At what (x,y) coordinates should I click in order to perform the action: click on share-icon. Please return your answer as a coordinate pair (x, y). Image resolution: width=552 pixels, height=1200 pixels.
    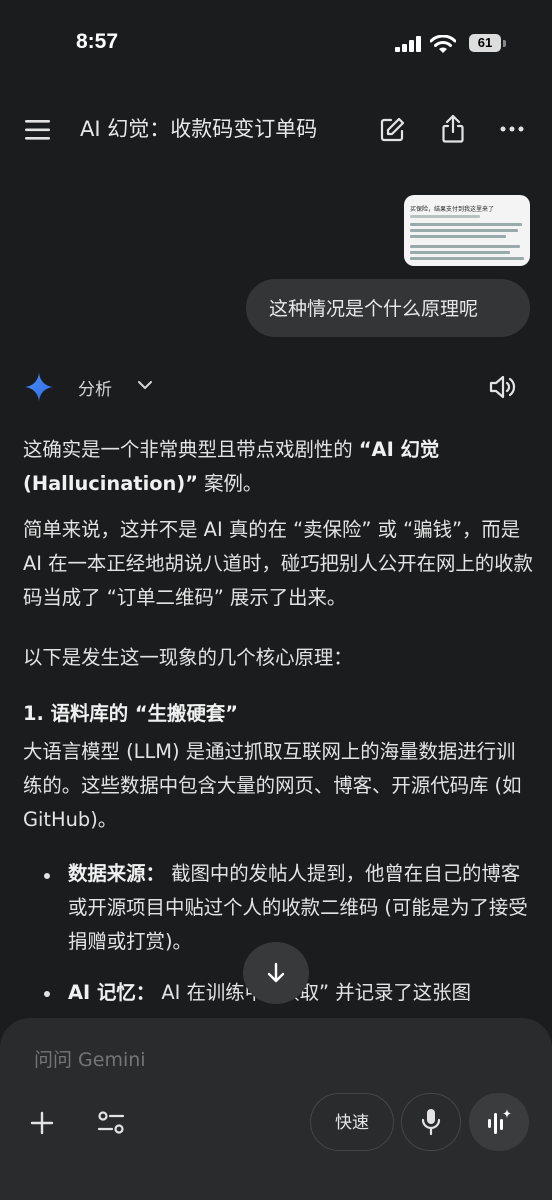
    Looking at the image, I should click on (453, 129).